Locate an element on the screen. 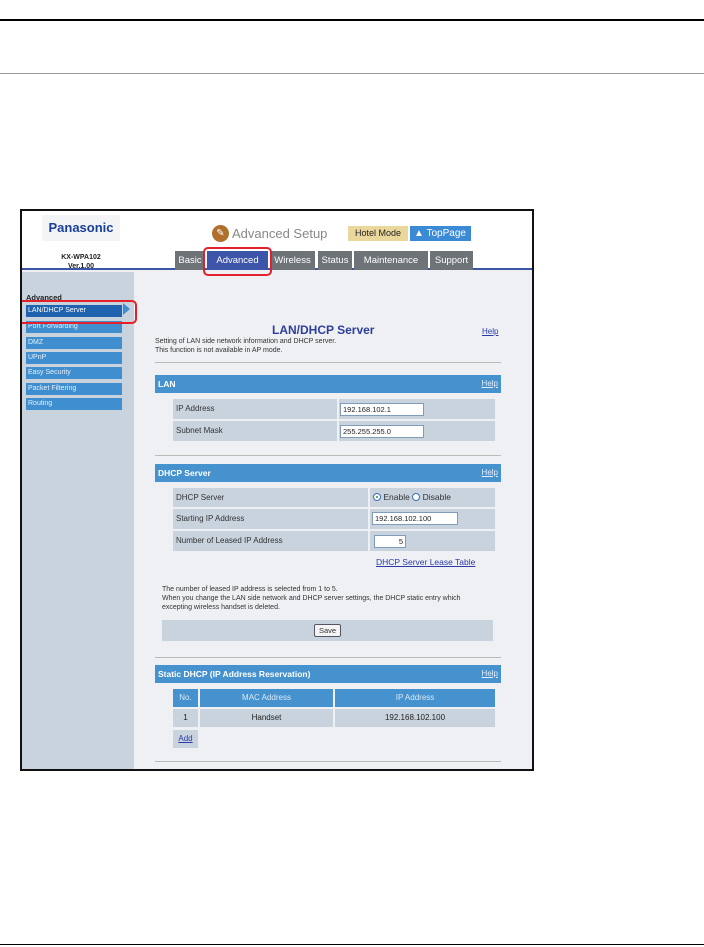  lease-table-link: DHCP Server Lease Table is located at coordinates (425, 562).